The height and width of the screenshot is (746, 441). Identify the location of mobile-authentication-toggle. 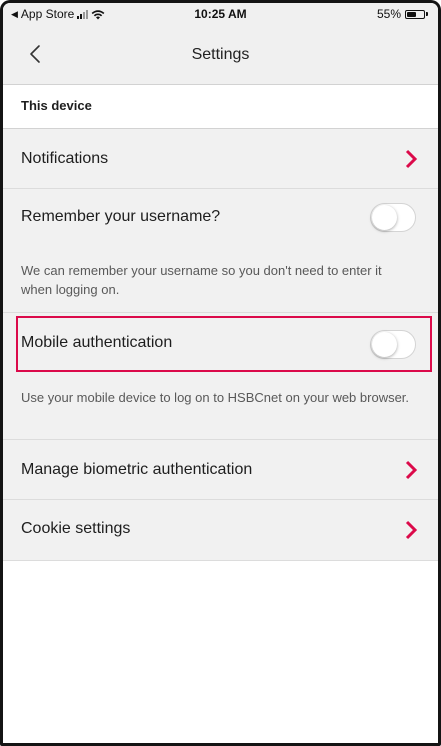
(393, 344).